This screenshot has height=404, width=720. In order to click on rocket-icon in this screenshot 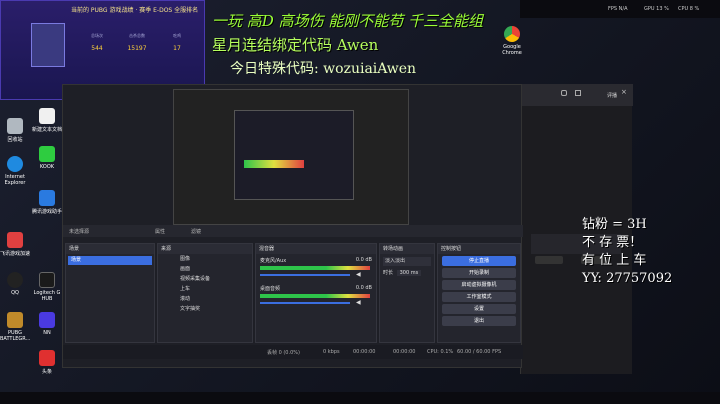, I will do `click(15, 240)`.